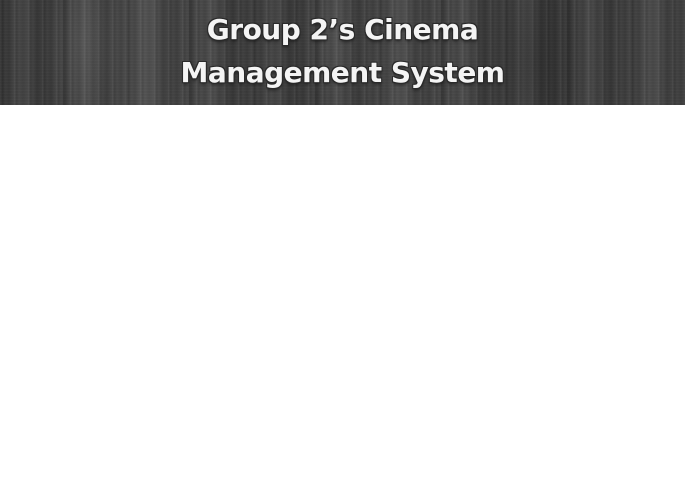  I want to click on page-title-line-1: Group 2’s Cinema, so click(342, 29).